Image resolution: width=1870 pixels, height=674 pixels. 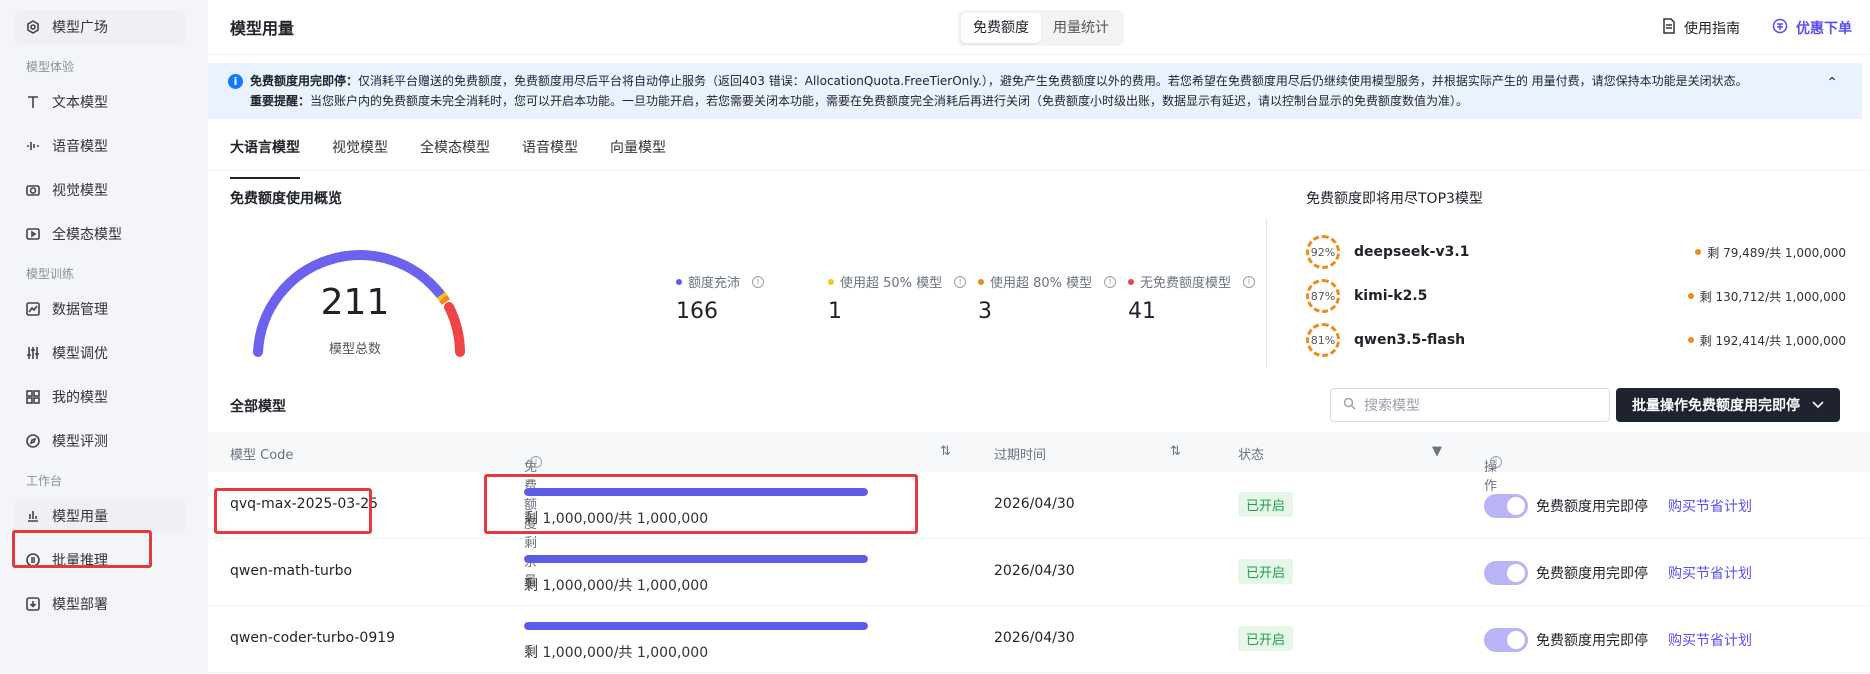 I want to click on sidebar-item-text-model: 文本模型, so click(x=100, y=102).